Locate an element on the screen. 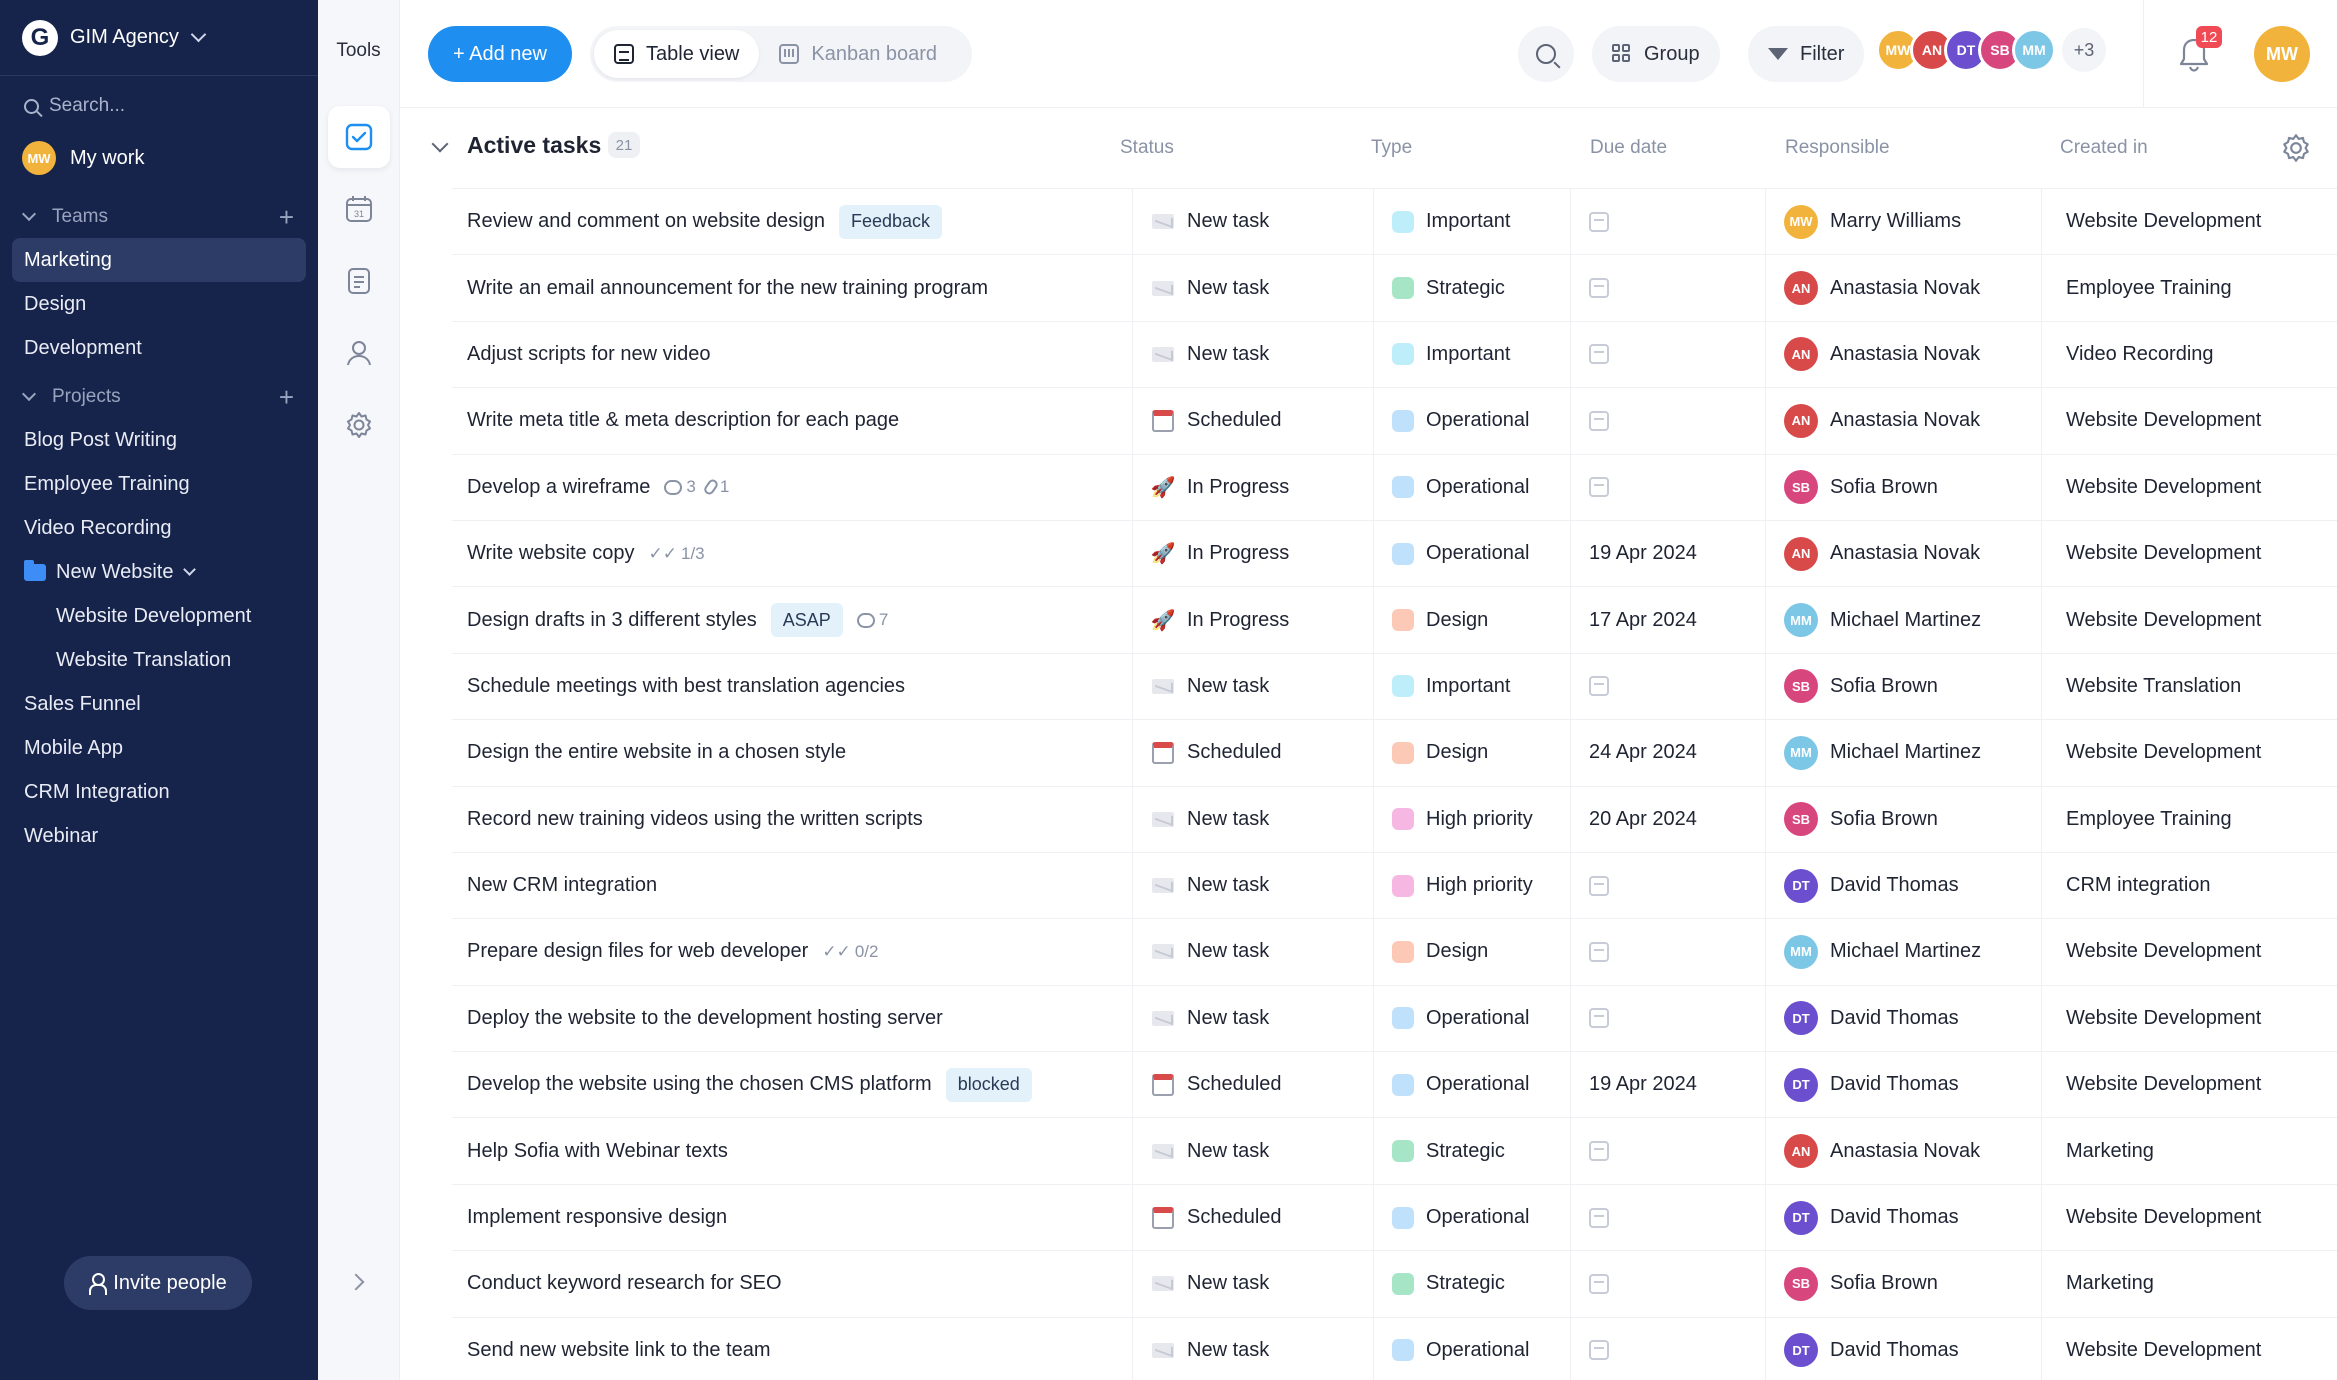 This screenshot has width=2337, height=1380. created-in-cell: CRM integration is located at coordinates (2189, 885).